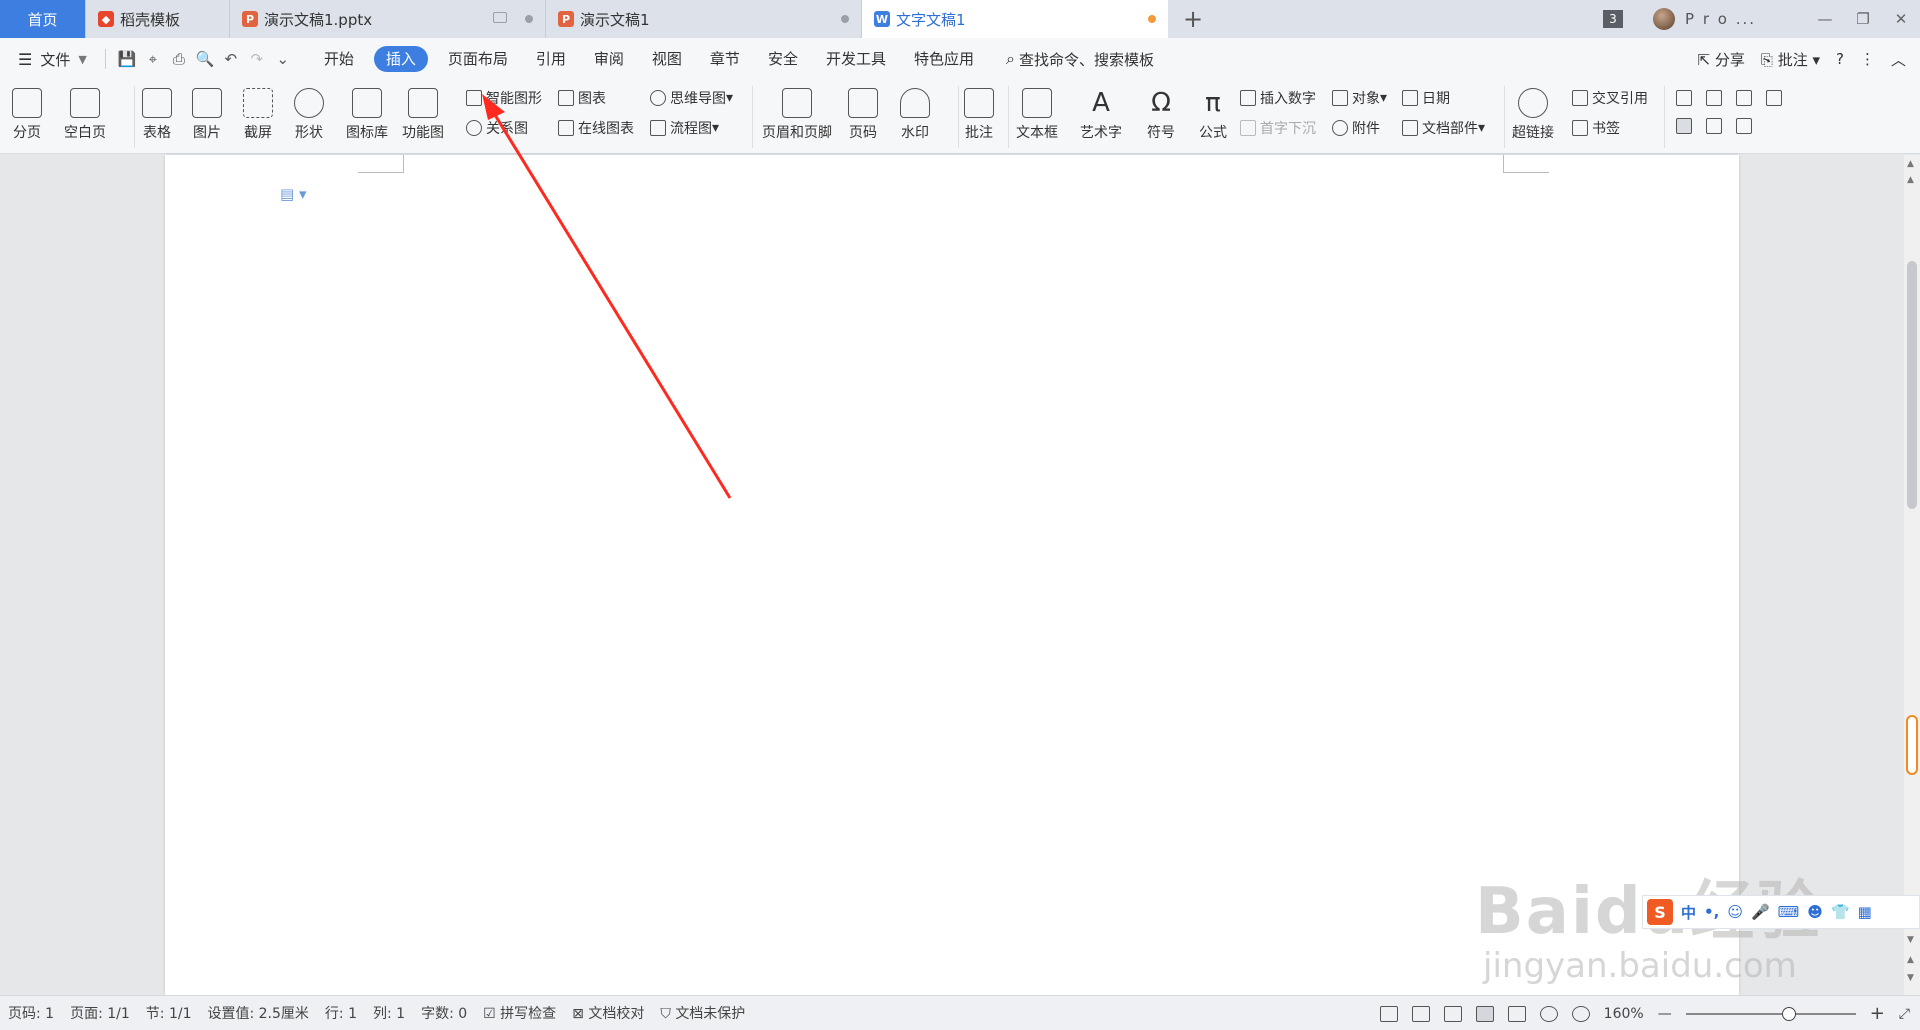 The height and width of the screenshot is (1030, 1920). What do you see at coordinates (1774, 98) in the screenshot?
I see `form-dropdown-icon` at bounding box center [1774, 98].